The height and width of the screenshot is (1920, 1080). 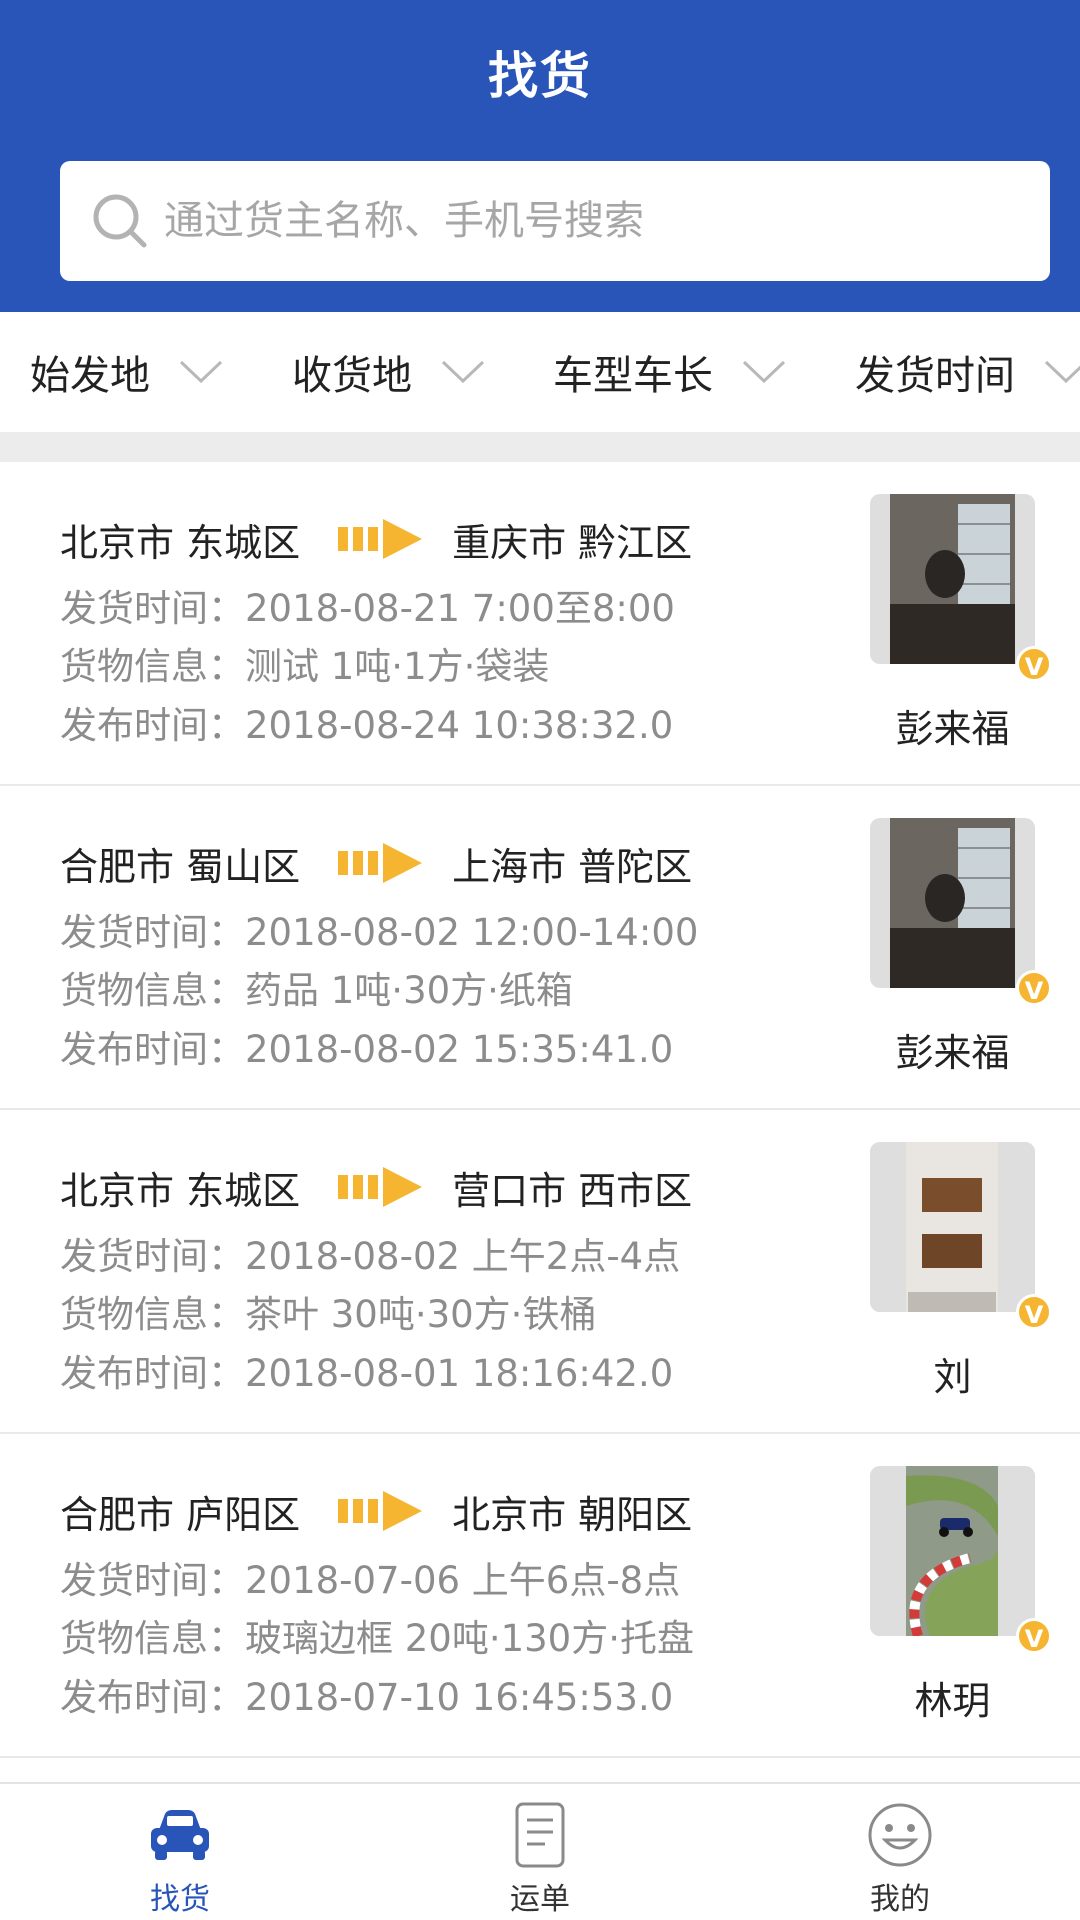 I want to click on destination: 重庆市 黔江区, so click(x=572, y=542).